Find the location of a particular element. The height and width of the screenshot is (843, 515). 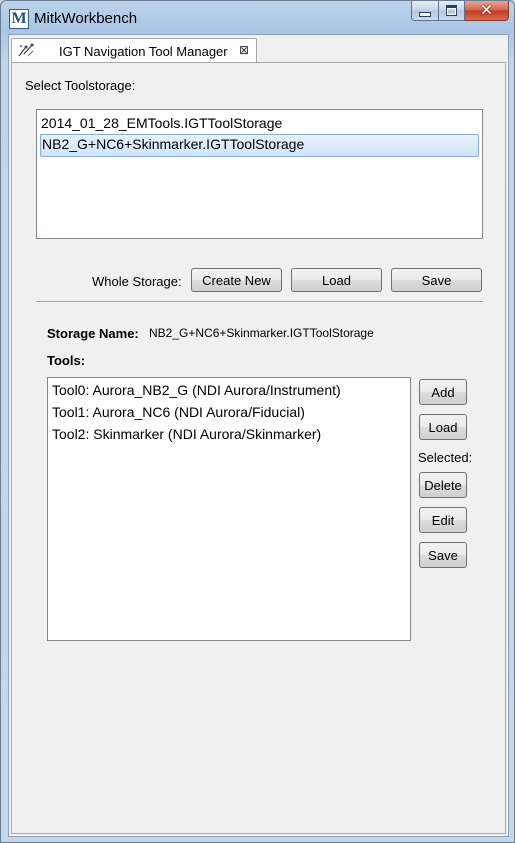

list-item-selected: NB2_G+NC6+Skinmarker.IGTToolStorage is located at coordinates (259, 145).